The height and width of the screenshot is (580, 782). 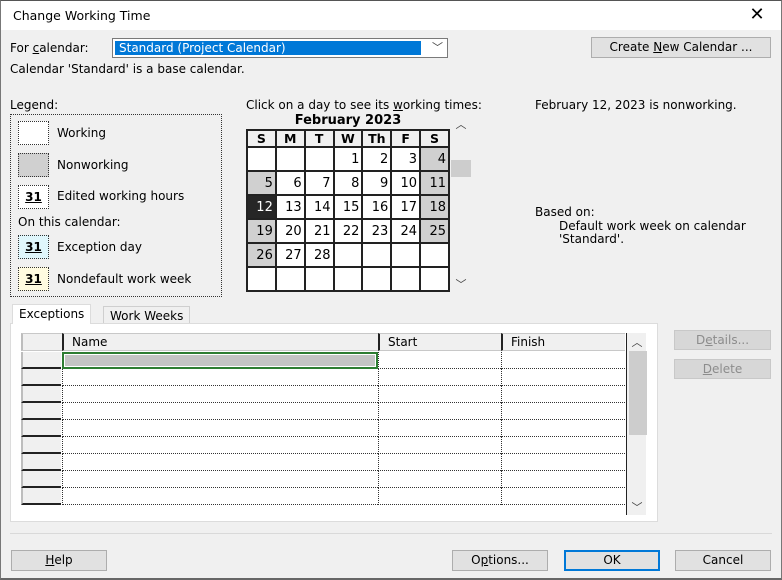 I want to click on column-header-start: Start, so click(x=439, y=342).